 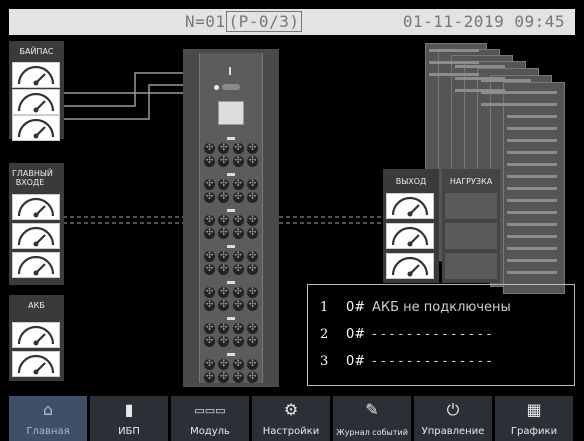 What do you see at coordinates (129, 431) in the screenshot?
I see `nav-label: ИБП` at bounding box center [129, 431].